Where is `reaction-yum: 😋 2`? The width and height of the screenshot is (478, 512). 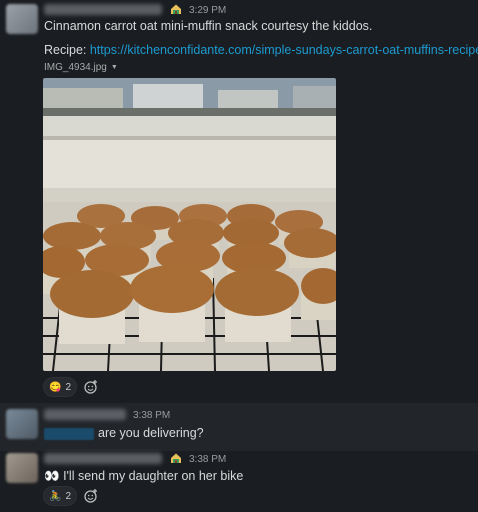 reaction-yum: 😋 2 is located at coordinates (60, 387).